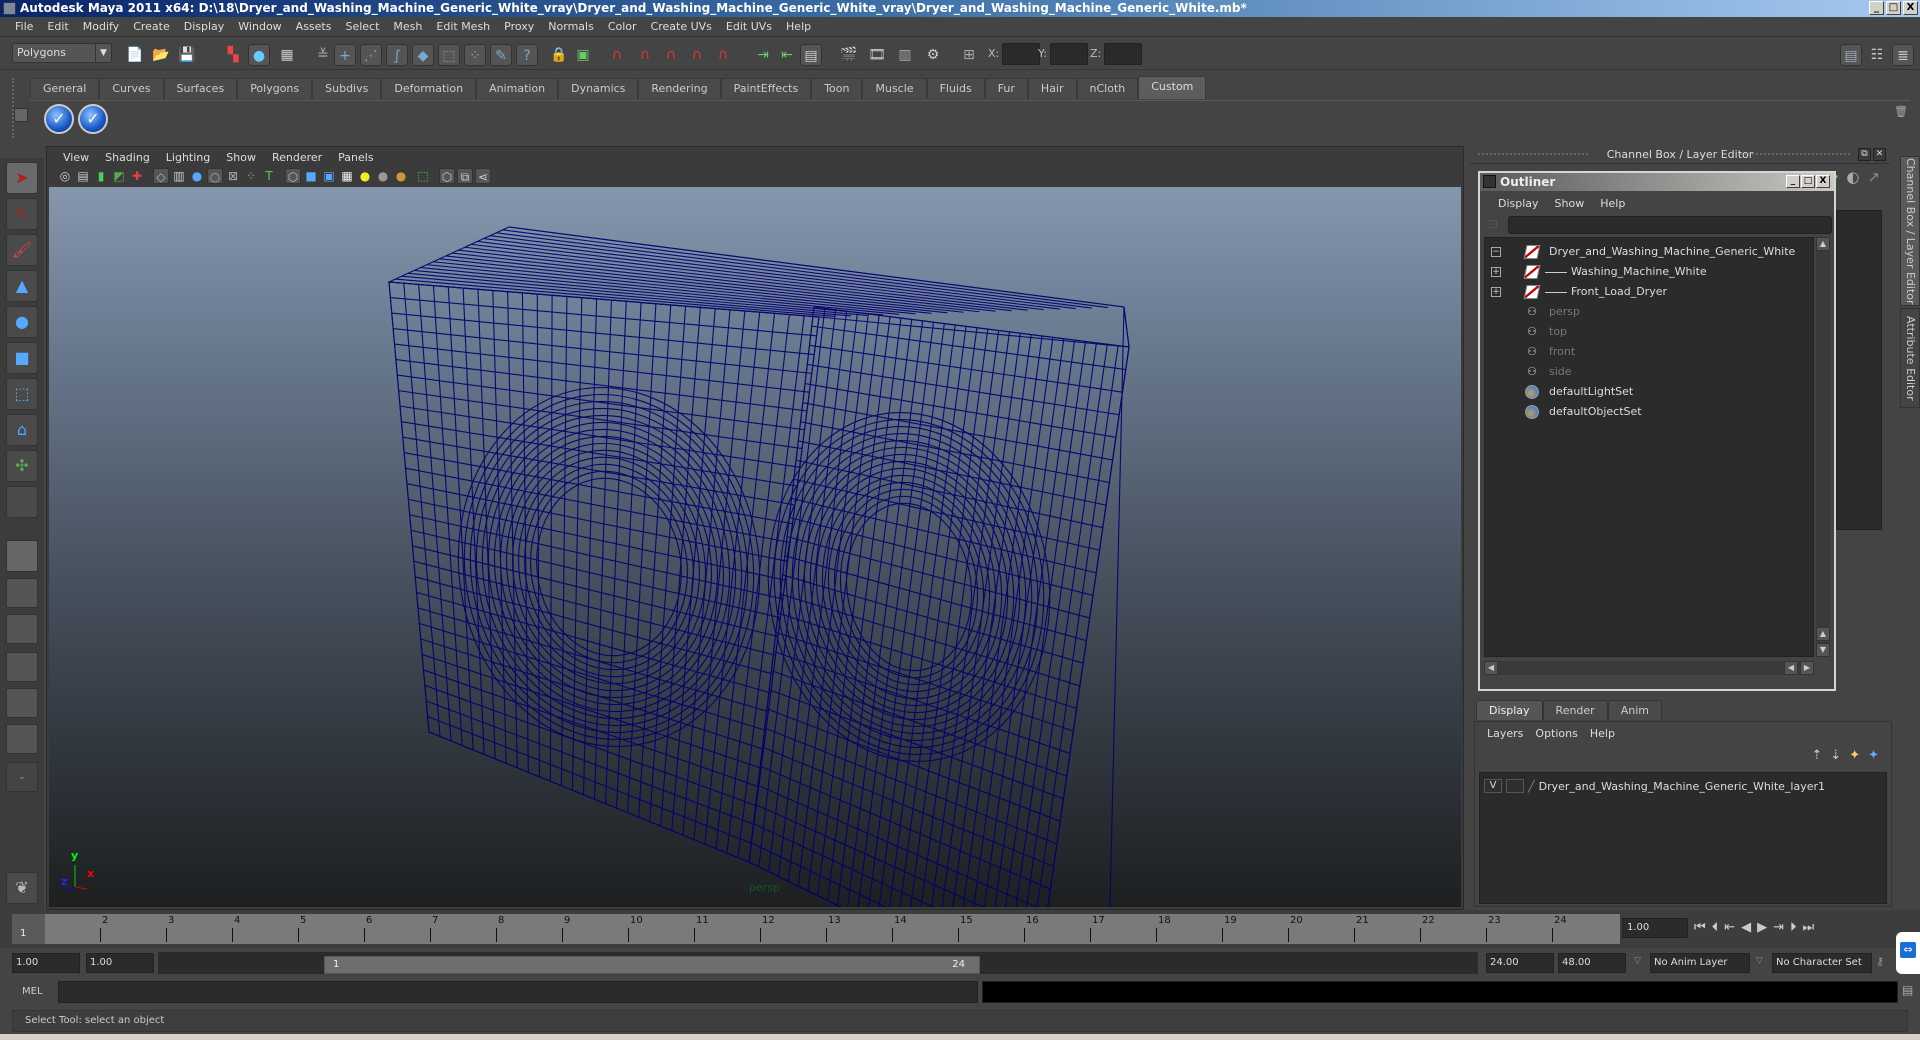 The width and height of the screenshot is (1920, 1040). Describe the element at coordinates (200, 88) in the screenshot. I see `shelf-tab-surfaces: Surfaces` at that location.